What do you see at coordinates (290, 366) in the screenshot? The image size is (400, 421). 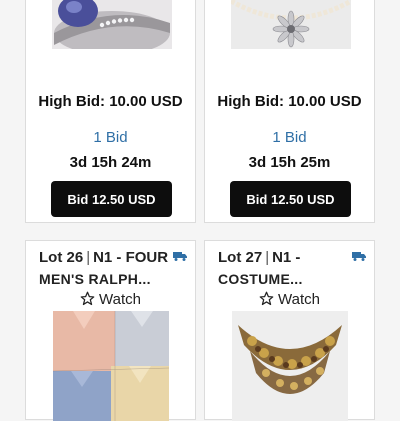 I see `costume-jewelry-image` at bounding box center [290, 366].